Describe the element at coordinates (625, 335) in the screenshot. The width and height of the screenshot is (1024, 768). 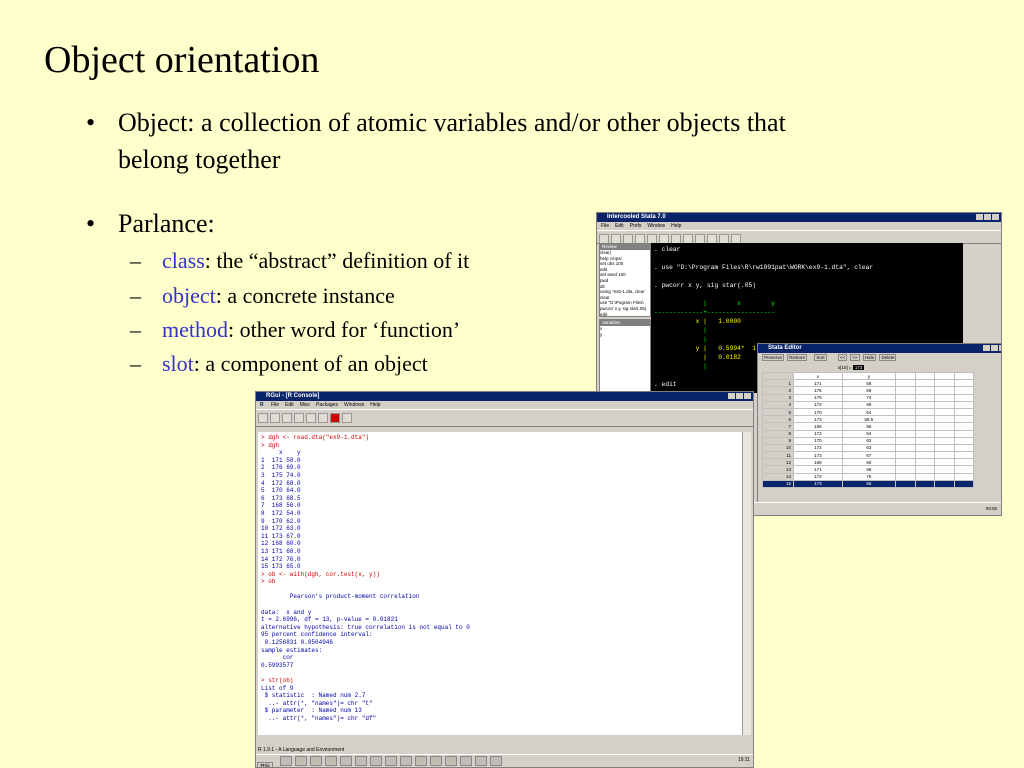
I see `variable-item: y` at that location.